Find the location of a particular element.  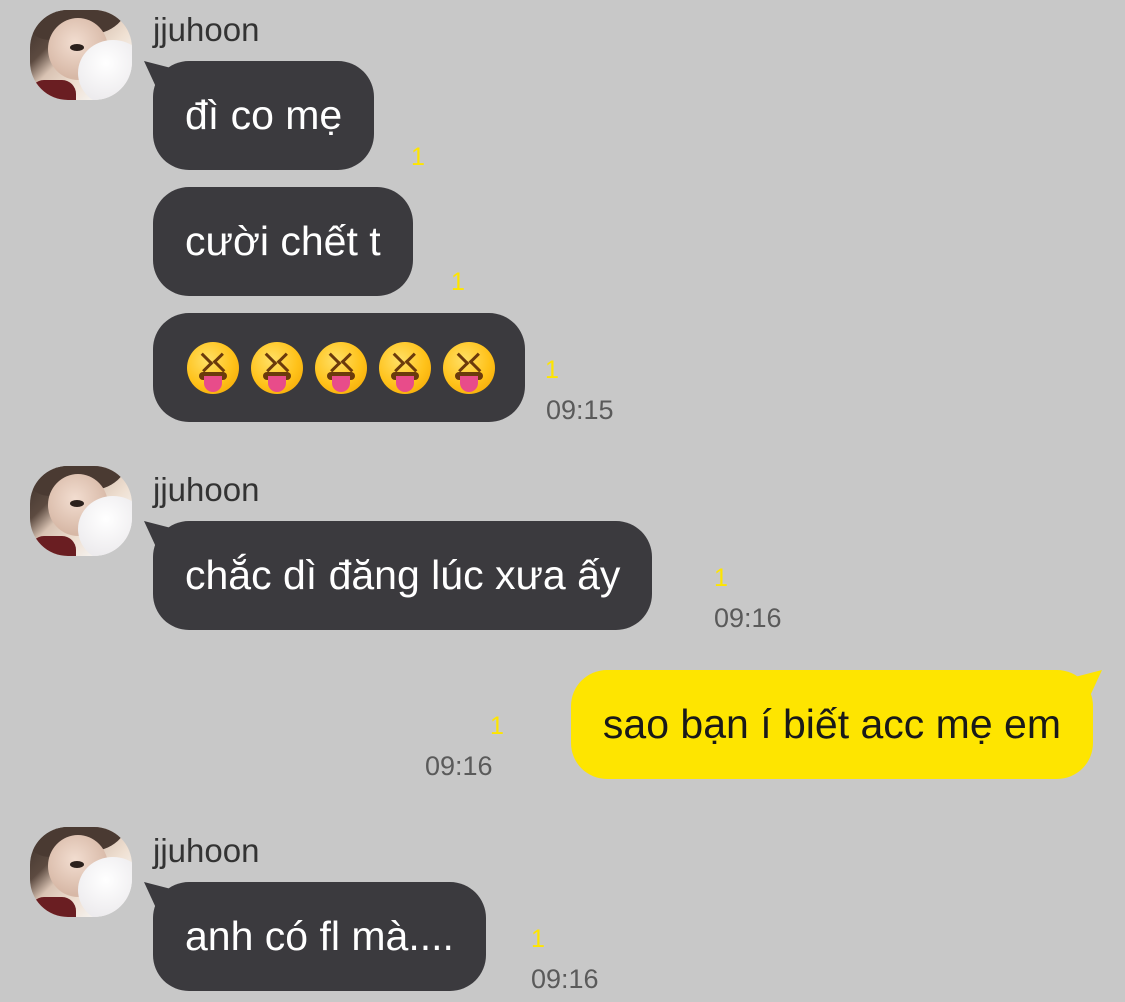

message-text: chắc dì đăng lúc xưa ấy is located at coordinates (403, 575).